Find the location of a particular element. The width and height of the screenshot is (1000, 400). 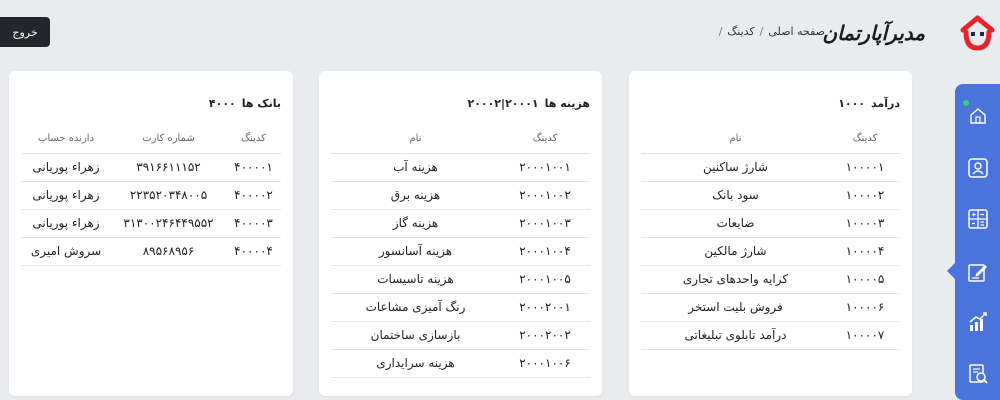

breadcrumb-home: صفحه اصلی is located at coordinates (796, 31).